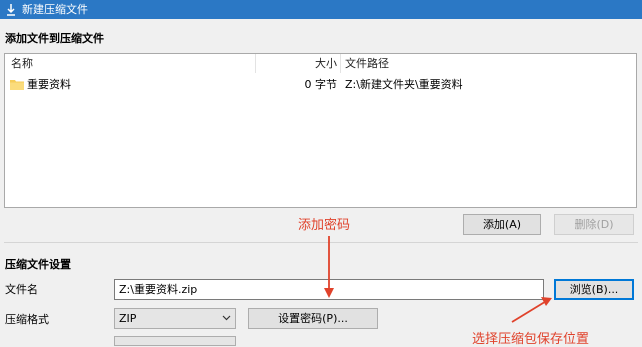 The image size is (642, 347). I want to click on annotation-choose-location: 选择压缩包保存位置, so click(531, 339).